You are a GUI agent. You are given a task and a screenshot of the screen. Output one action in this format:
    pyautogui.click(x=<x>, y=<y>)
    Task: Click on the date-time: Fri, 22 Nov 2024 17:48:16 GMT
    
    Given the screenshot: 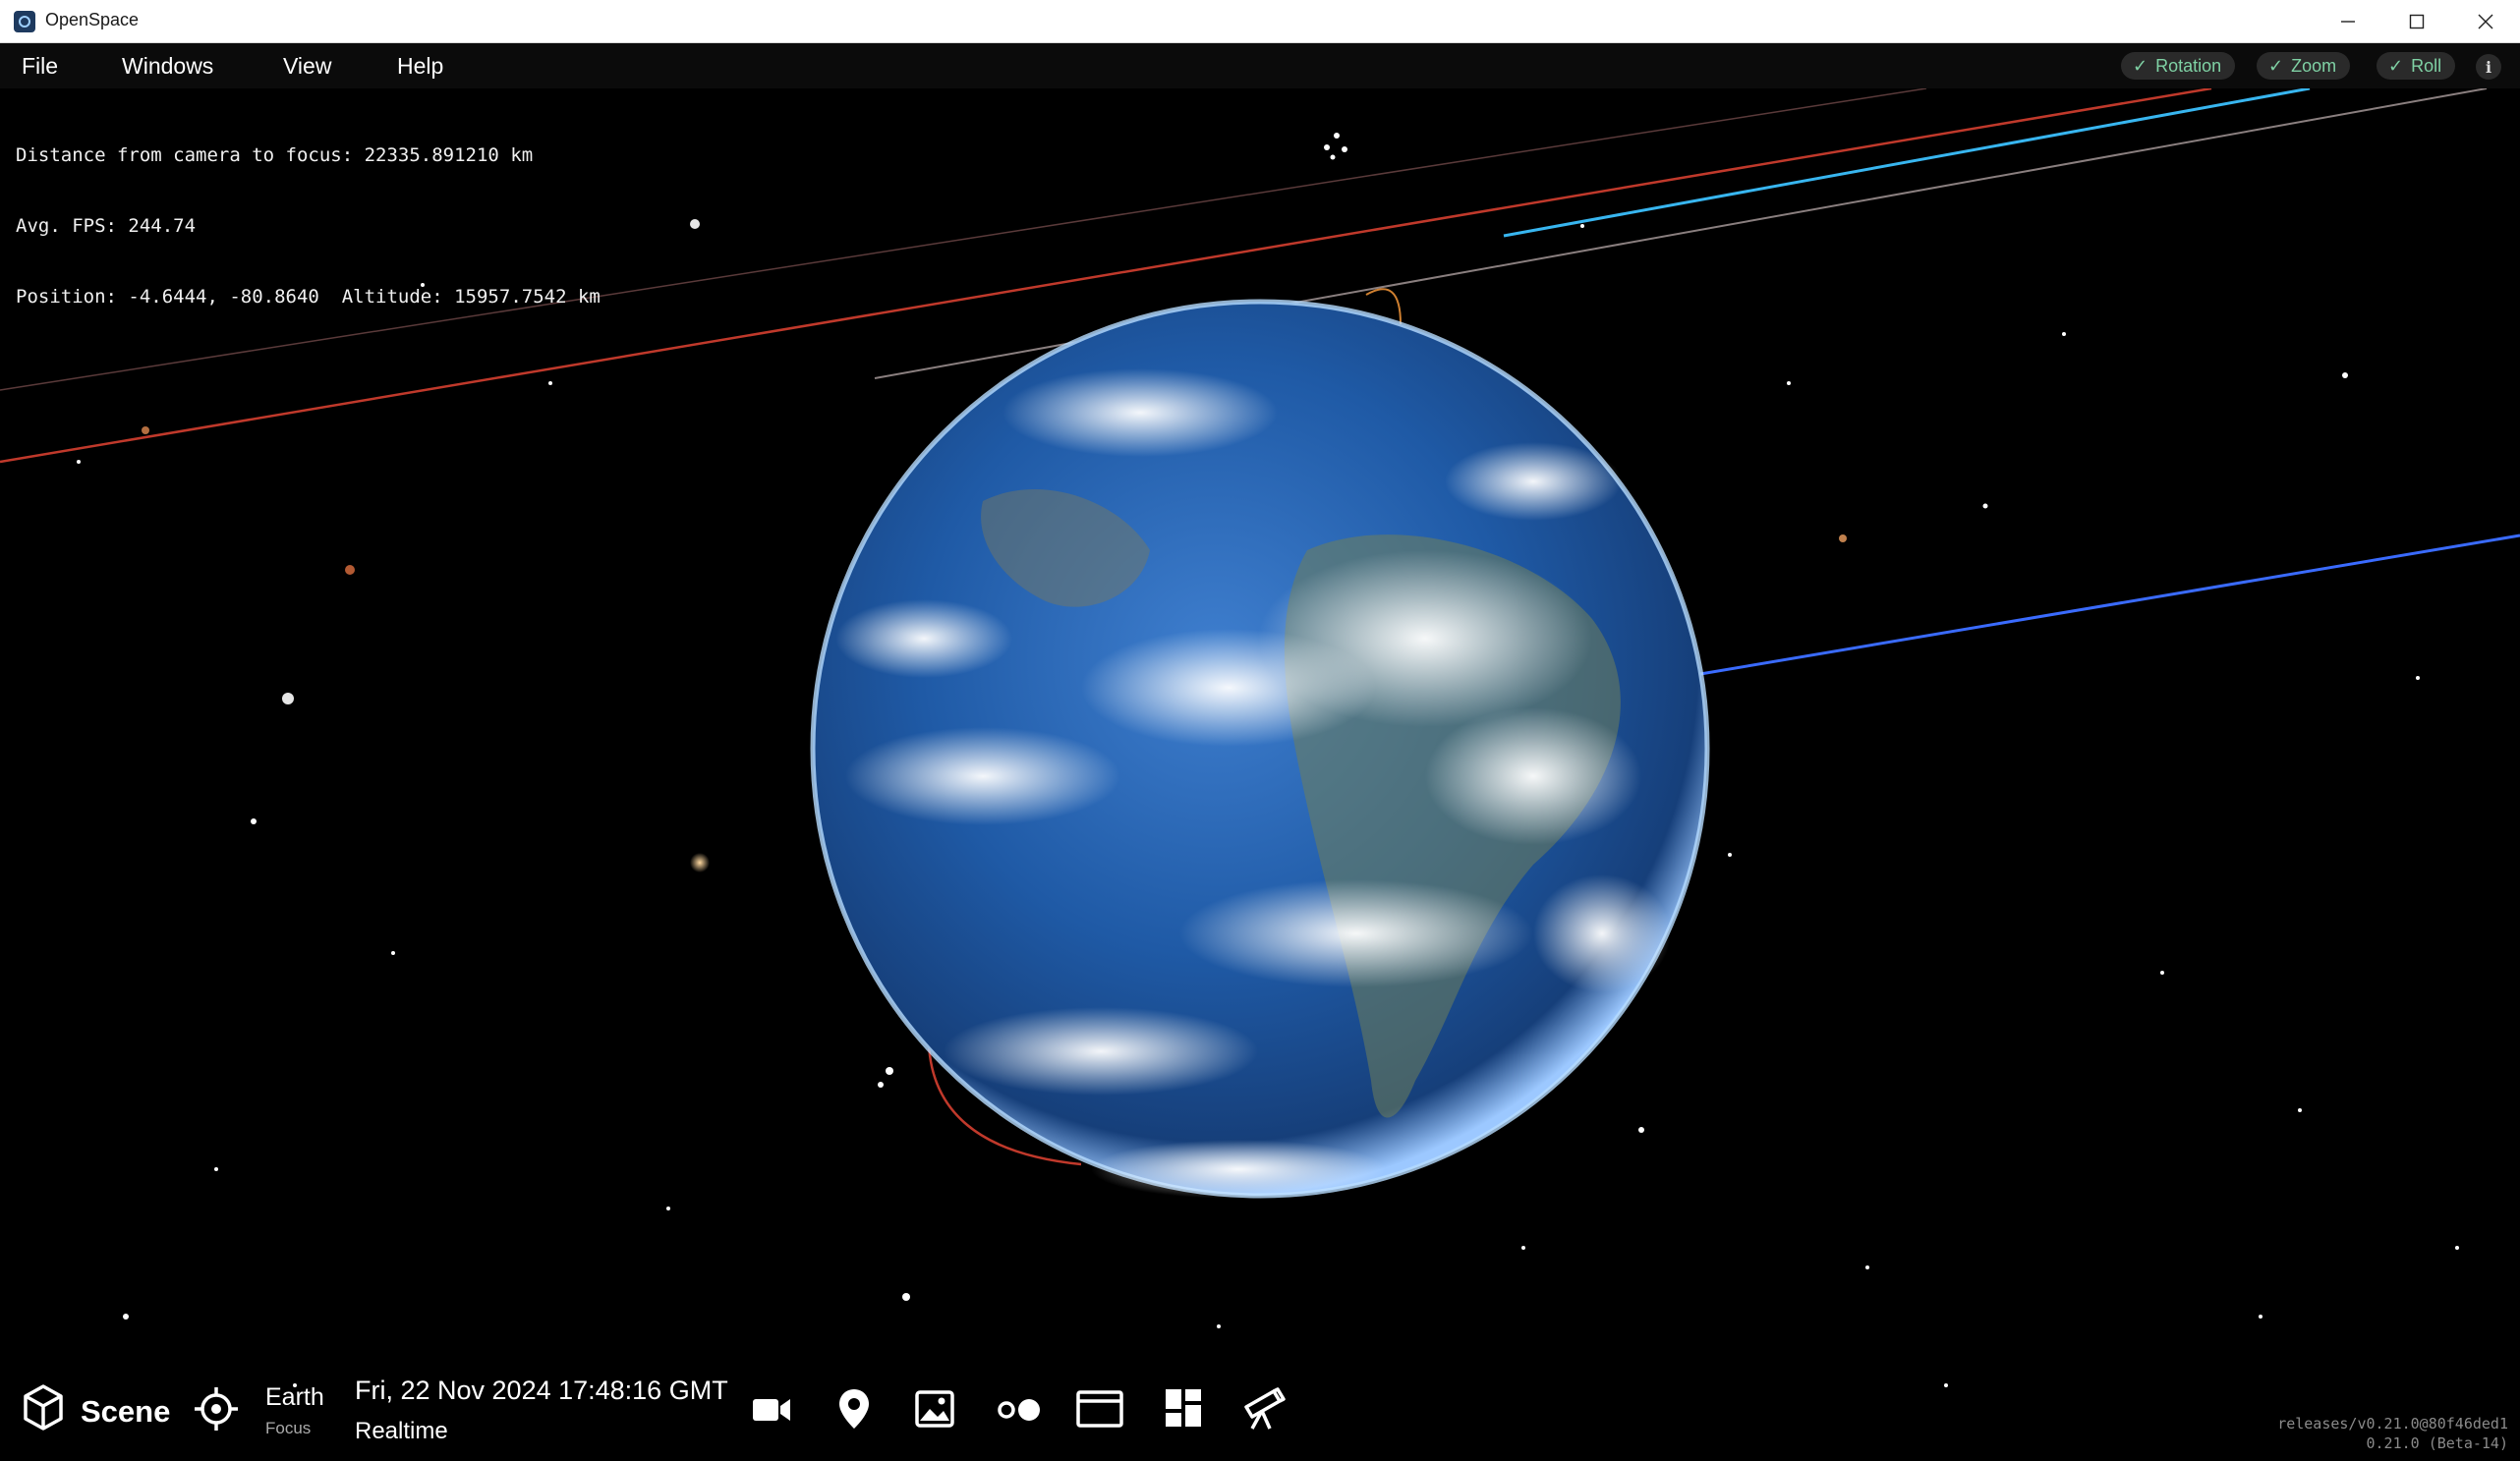 What is the action you would take?
    pyautogui.click(x=541, y=1391)
    